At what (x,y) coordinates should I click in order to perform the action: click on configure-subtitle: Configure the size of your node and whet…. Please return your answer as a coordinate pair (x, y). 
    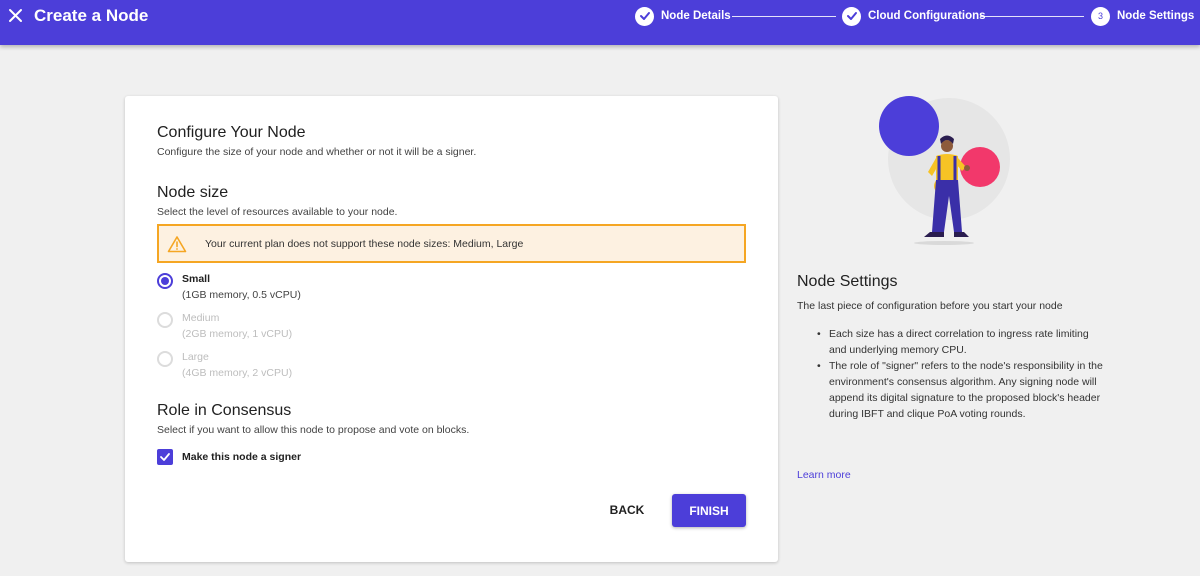
    Looking at the image, I should click on (317, 152).